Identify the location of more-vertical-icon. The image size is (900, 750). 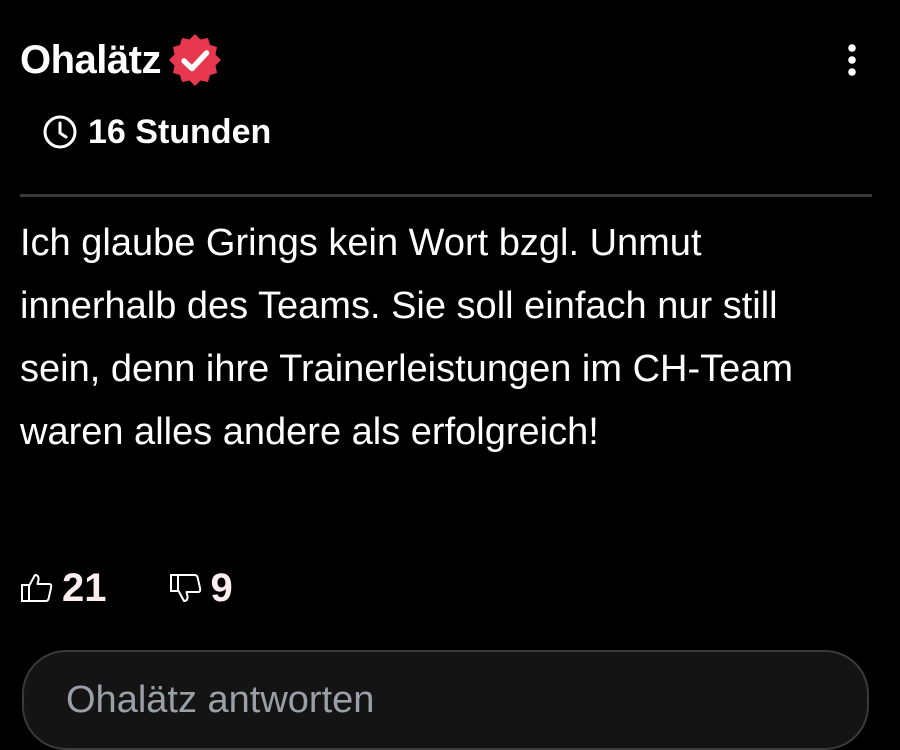
(852, 60).